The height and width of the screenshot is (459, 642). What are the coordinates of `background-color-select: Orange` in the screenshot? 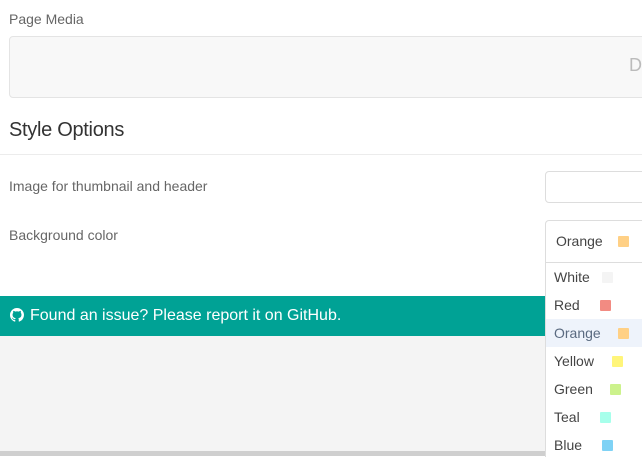 It's located at (593, 241).